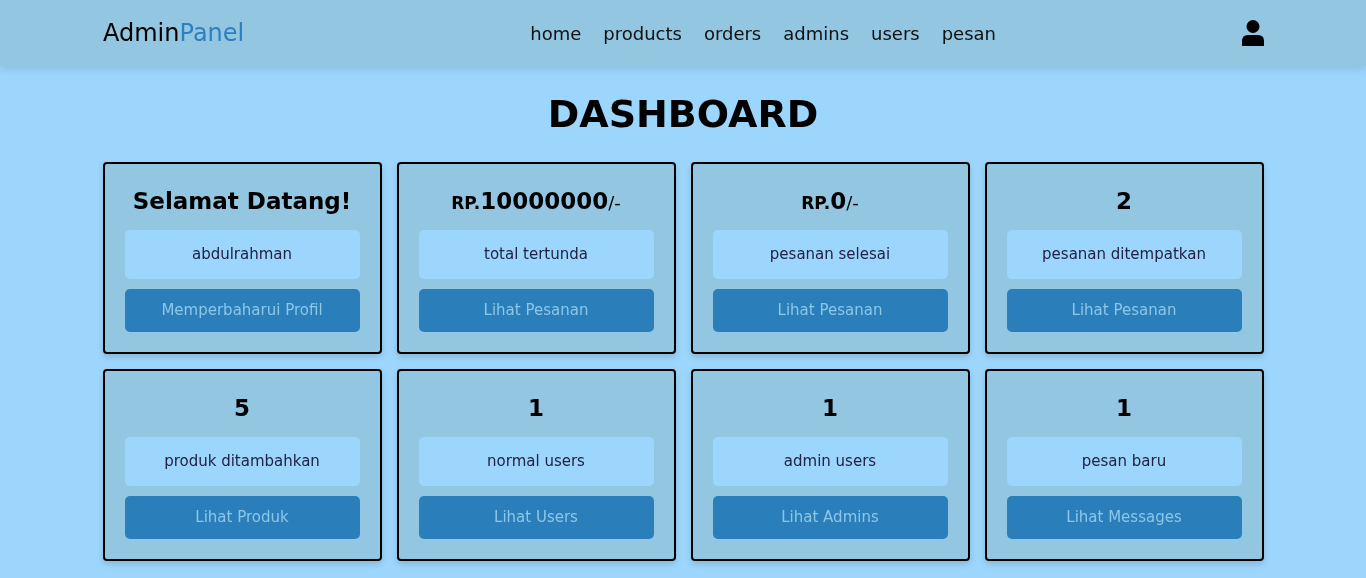 This screenshot has width=1366, height=578. What do you see at coordinates (242, 310) in the screenshot?
I see `card-button: Memperbaharui Profil` at bounding box center [242, 310].